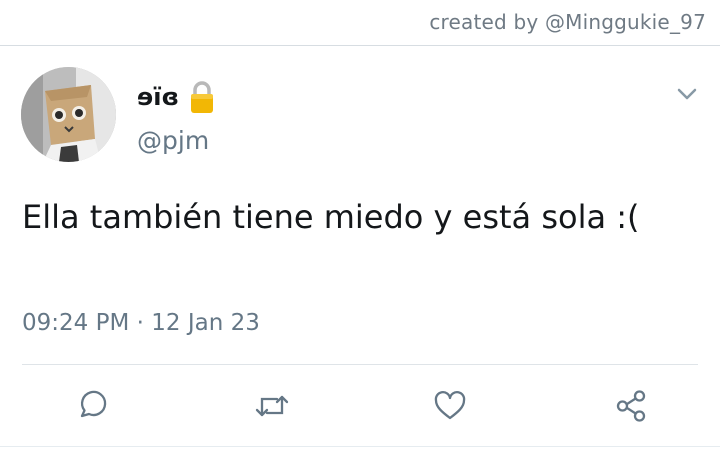 The width and height of the screenshot is (720, 459). I want to click on tweet-time: 09:24 PM, so click(76, 323).